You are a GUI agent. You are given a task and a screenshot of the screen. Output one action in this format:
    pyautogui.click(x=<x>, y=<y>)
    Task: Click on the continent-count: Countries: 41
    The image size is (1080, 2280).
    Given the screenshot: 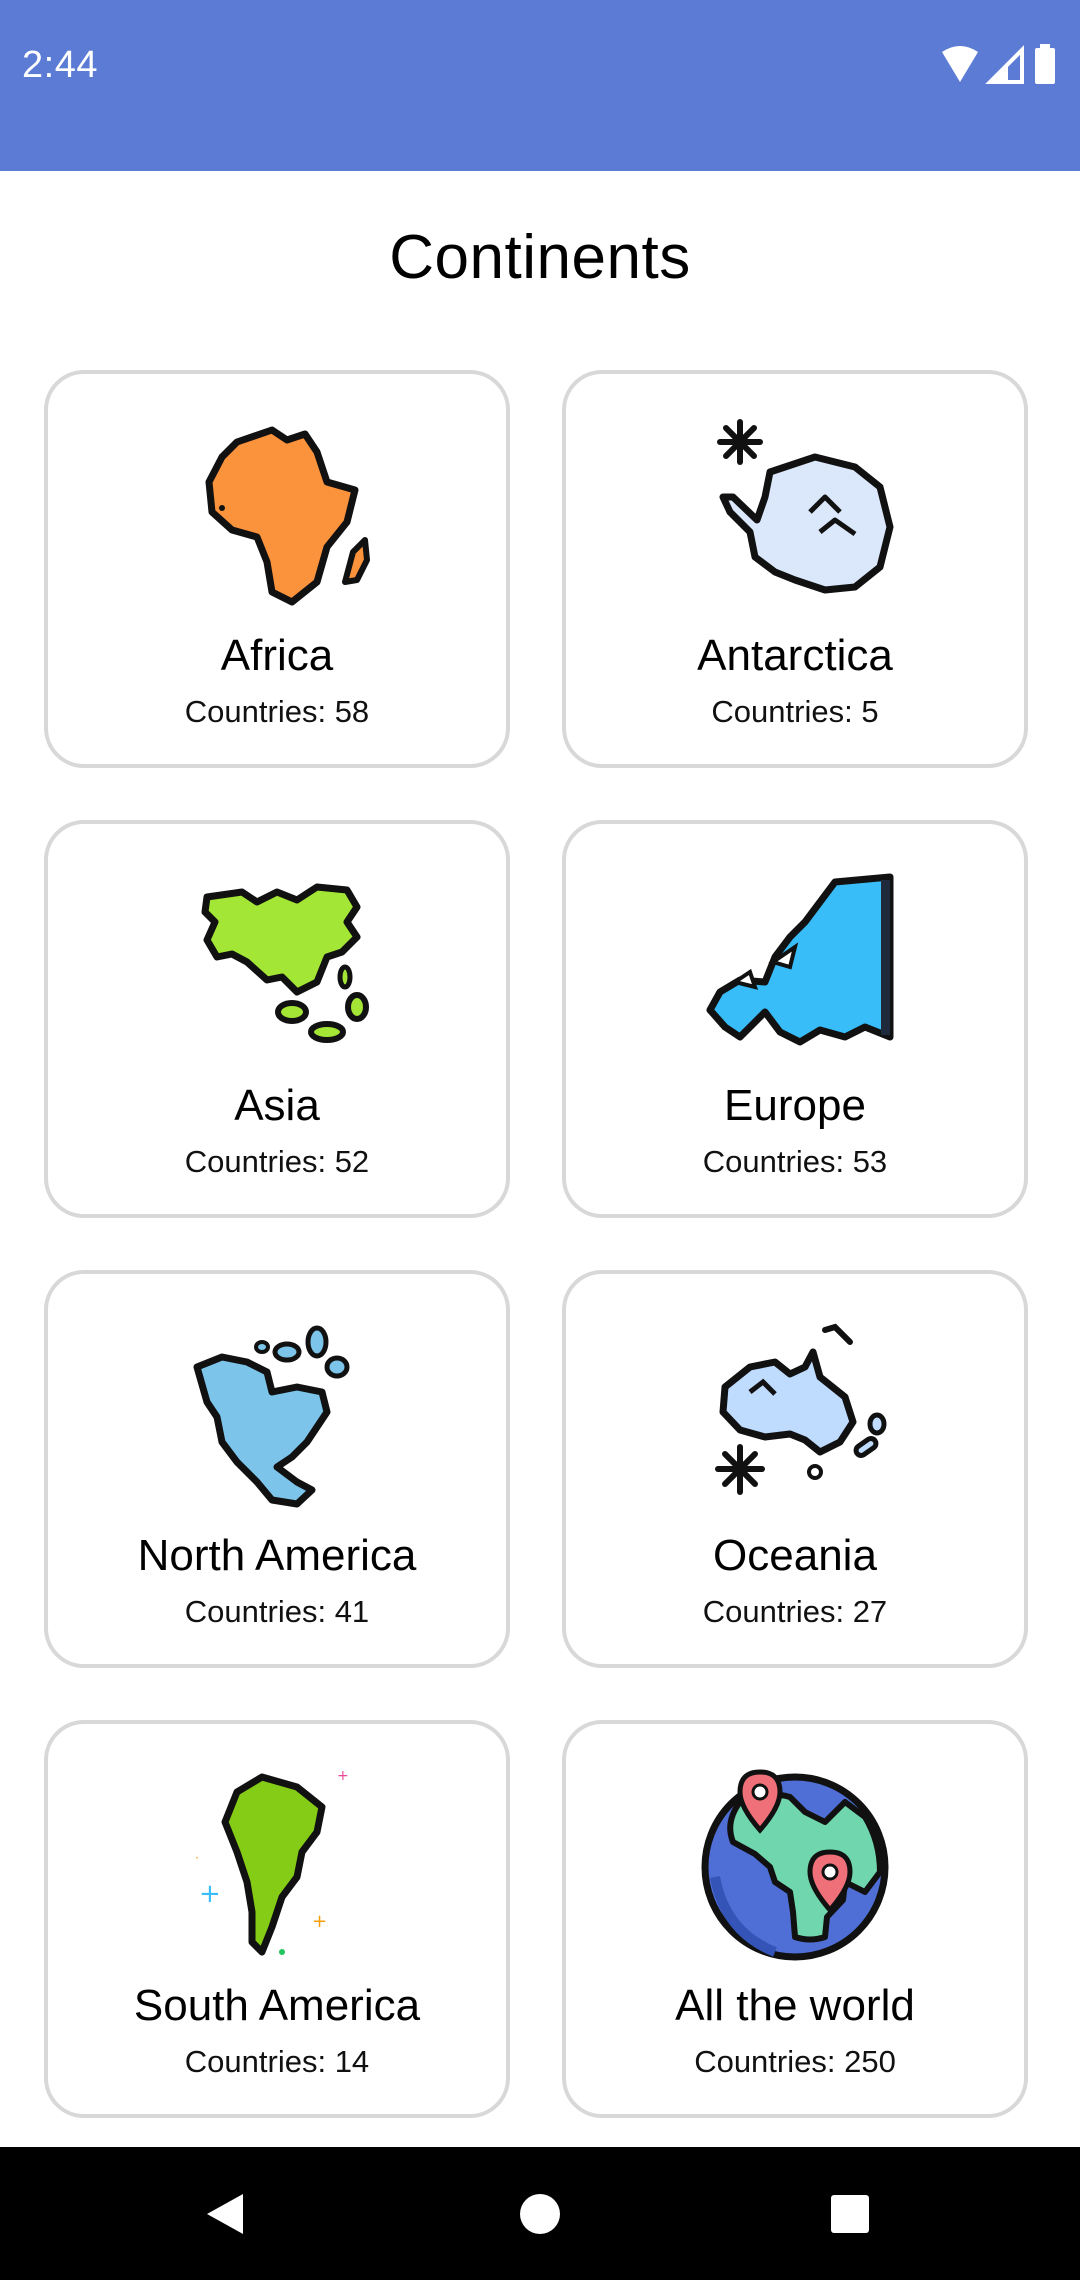 What is the action you would take?
    pyautogui.click(x=277, y=1611)
    